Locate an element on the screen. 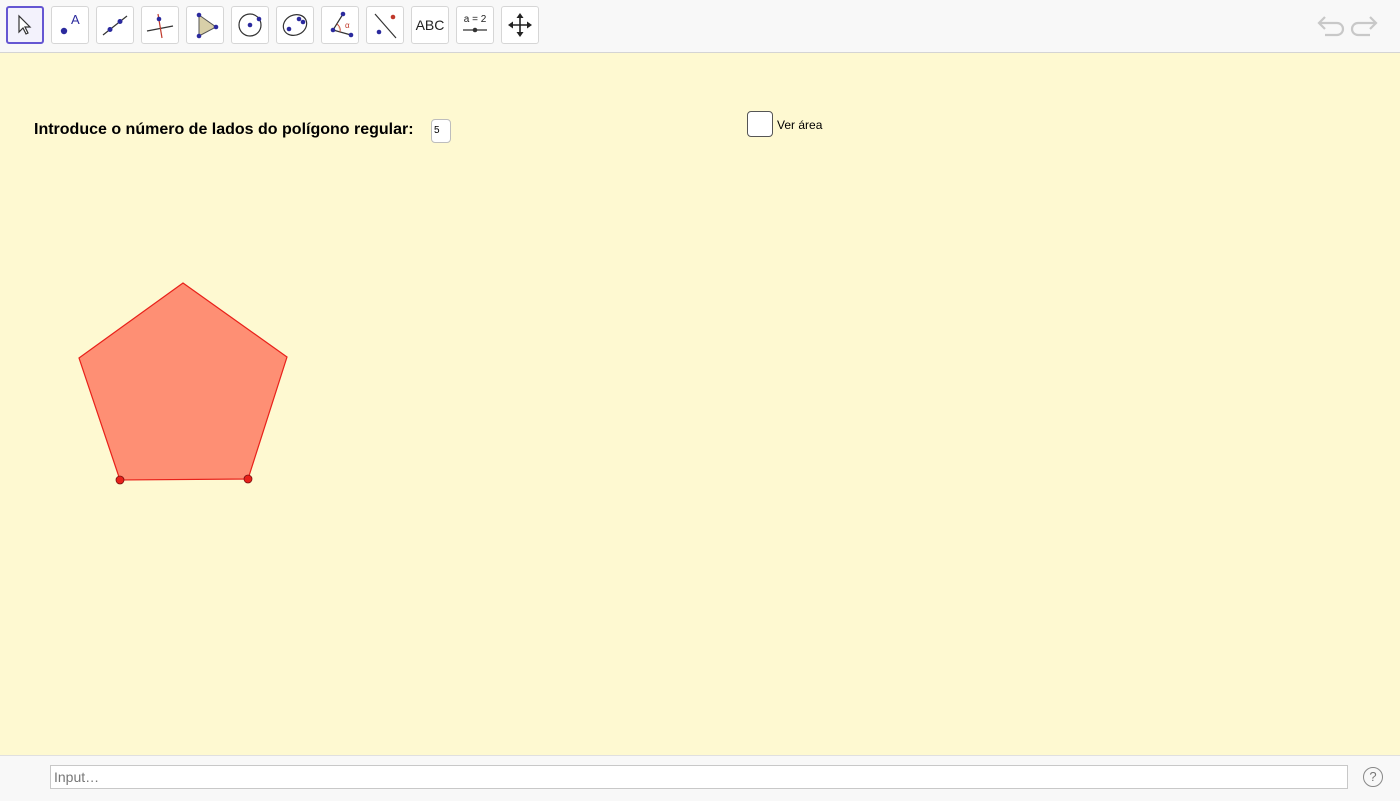  circle-tool-button is located at coordinates (250, 25).